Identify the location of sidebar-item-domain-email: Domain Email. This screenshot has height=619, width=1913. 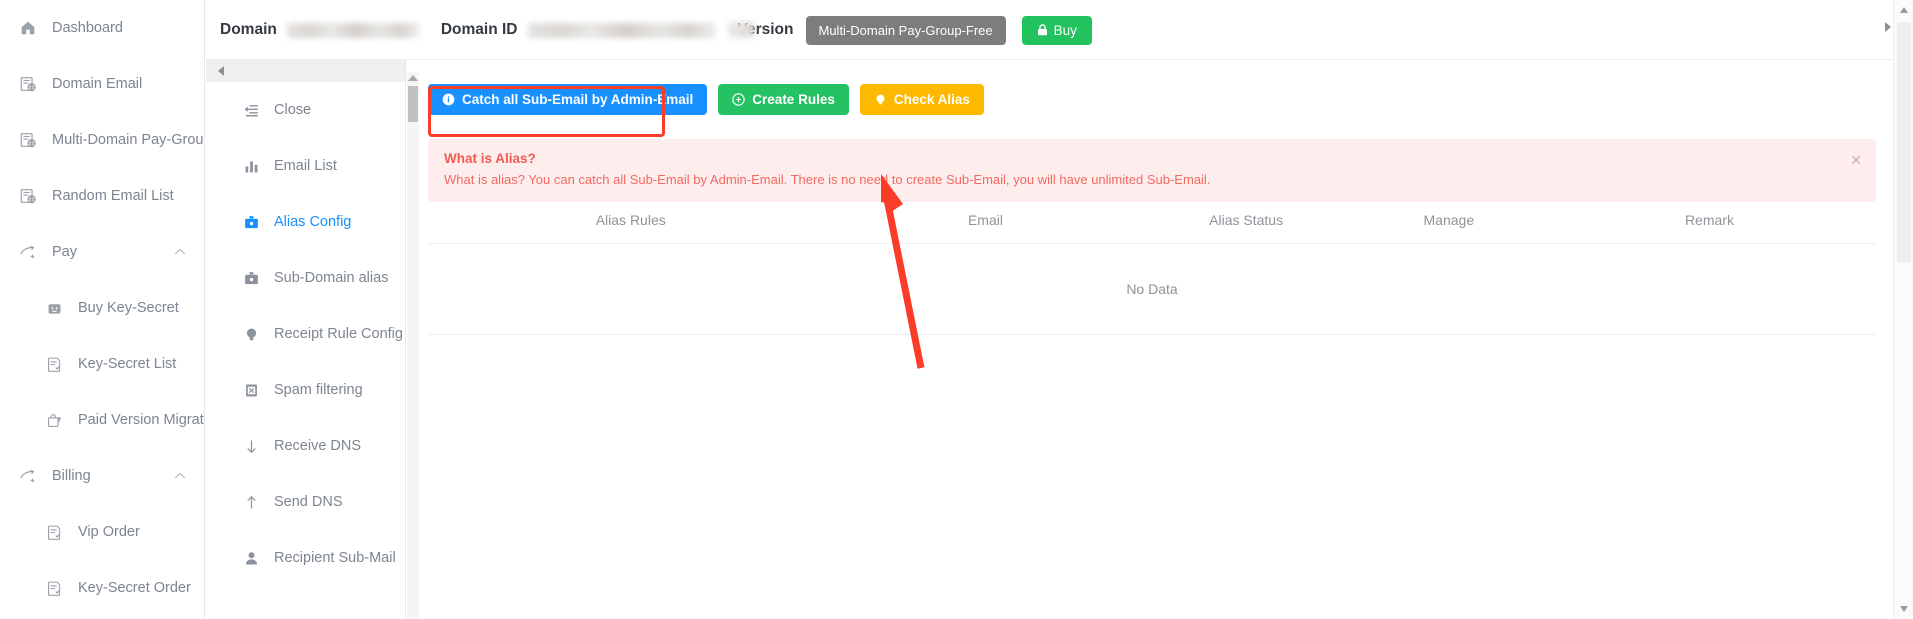
(102, 84).